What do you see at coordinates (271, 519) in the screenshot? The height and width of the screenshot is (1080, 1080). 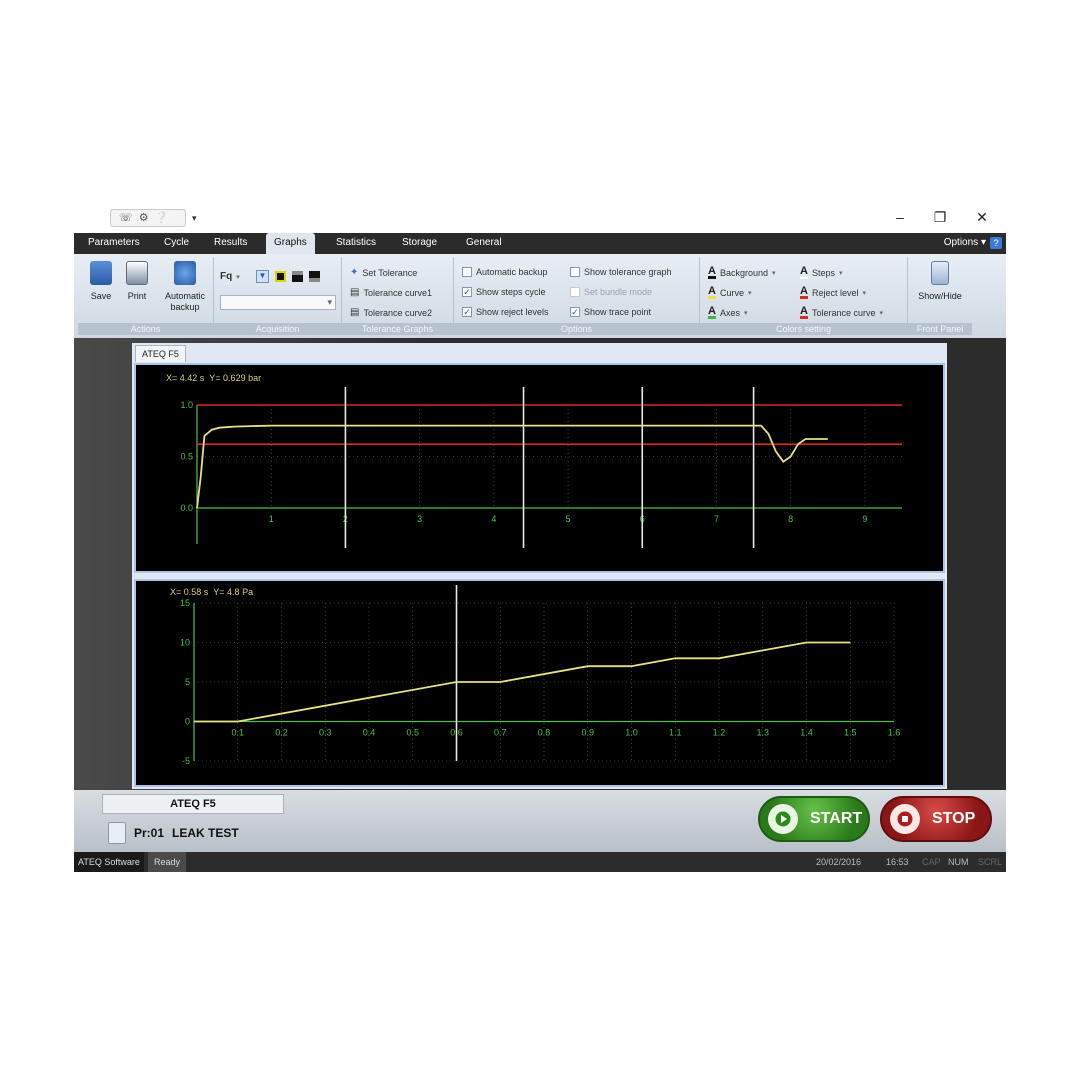 I see `x-tick-label: 1` at bounding box center [271, 519].